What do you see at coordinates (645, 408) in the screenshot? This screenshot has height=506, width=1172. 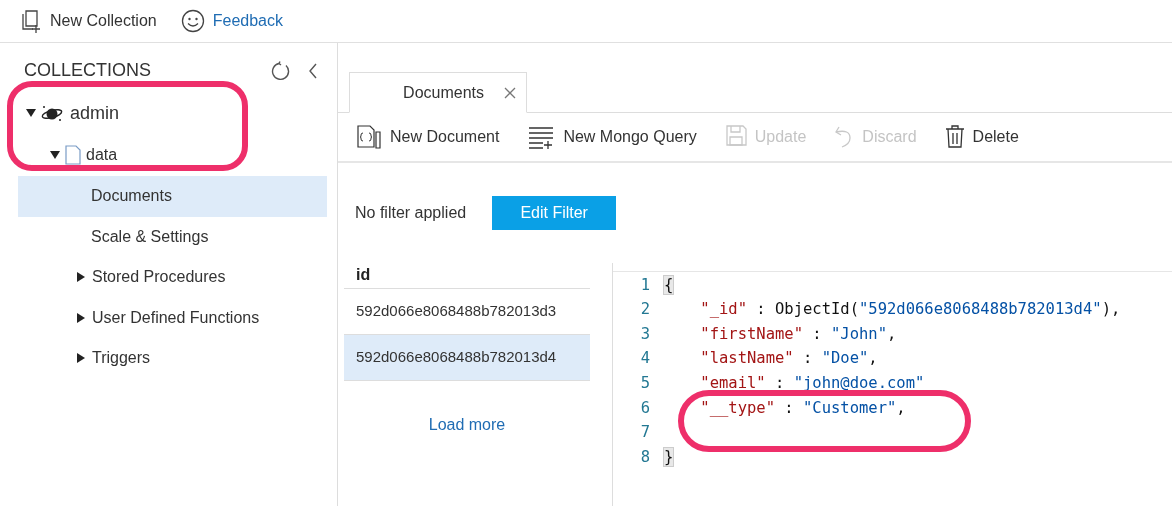 I see `line-number: 6` at bounding box center [645, 408].